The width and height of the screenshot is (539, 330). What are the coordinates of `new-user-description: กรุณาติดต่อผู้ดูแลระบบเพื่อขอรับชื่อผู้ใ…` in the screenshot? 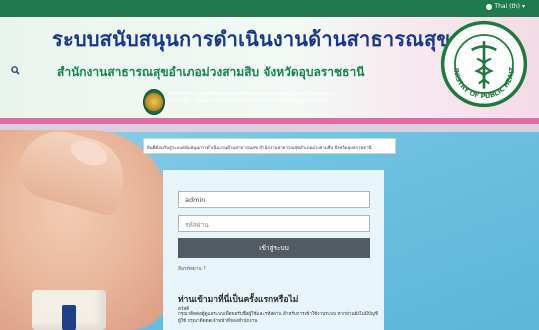 It's located at (278, 318).